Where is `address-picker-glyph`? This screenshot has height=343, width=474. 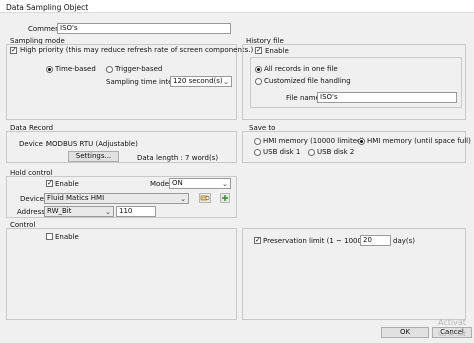 address-picker-glyph is located at coordinates (205, 198).